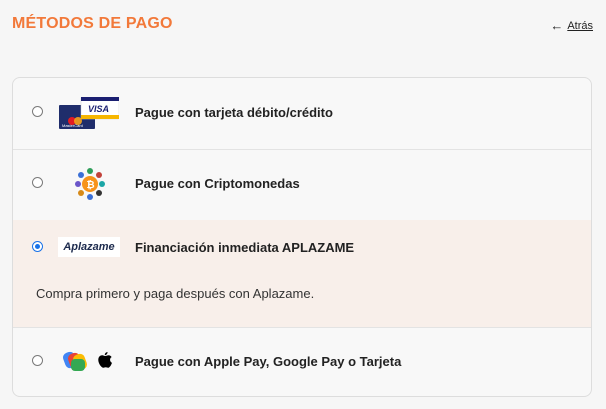 This screenshot has width=606, height=409. Describe the element at coordinates (37, 246) in the screenshot. I see `radio-aplazame` at that location.